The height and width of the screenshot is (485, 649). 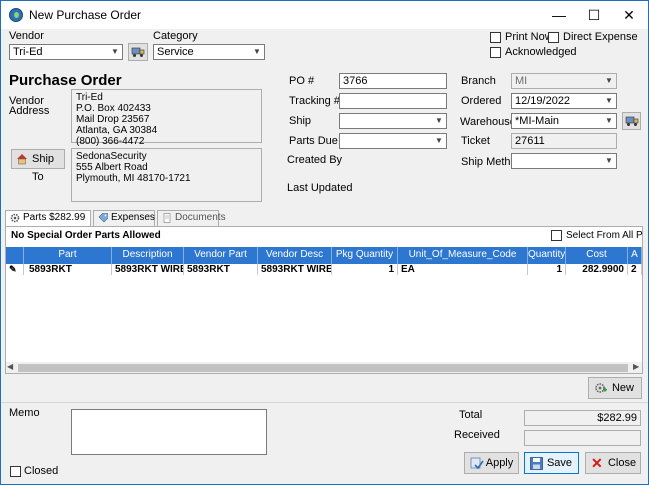 I want to click on truck-icon, so click(x=138, y=52).